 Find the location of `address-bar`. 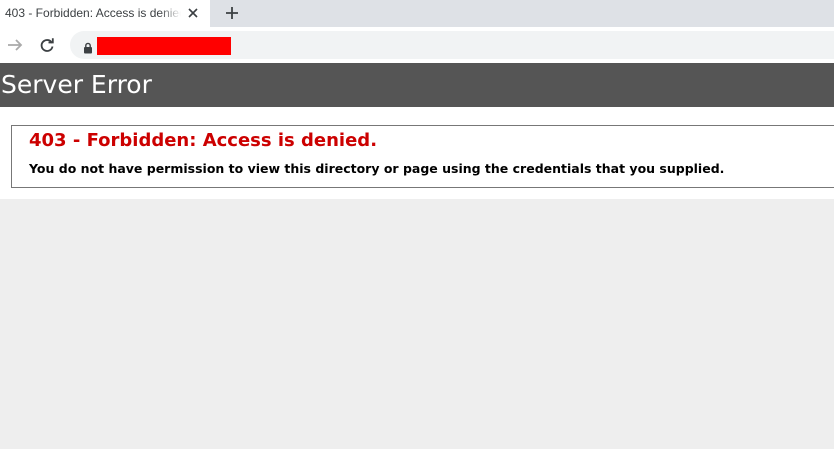

address-bar is located at coordinates (452, 45).